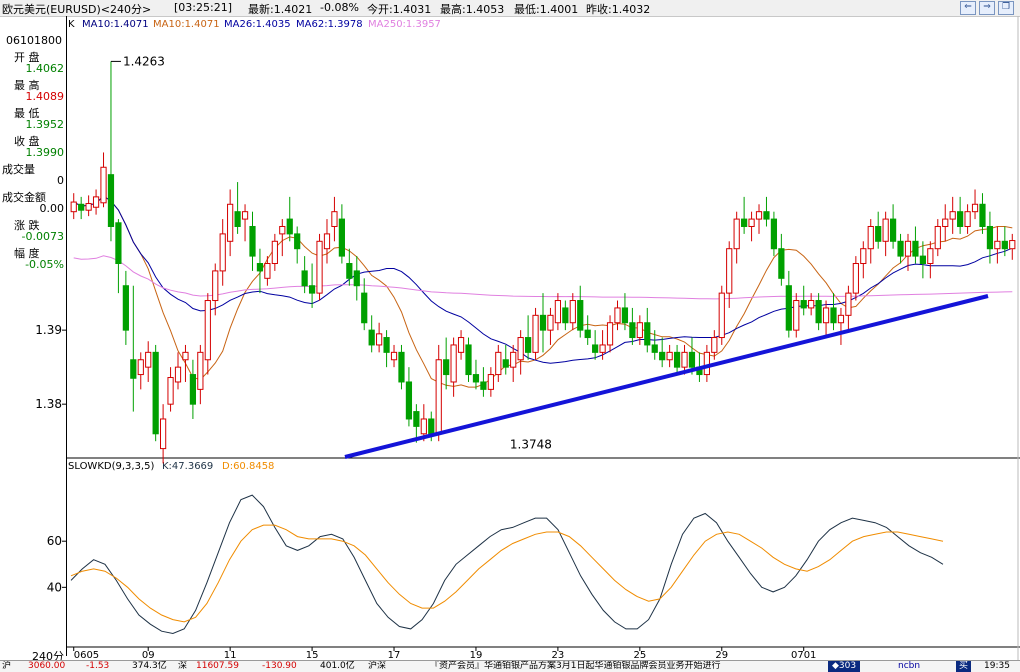 This screenshot has height=672, width=1020. I want to click on status-s6: 11607.59, so click(217, 666).